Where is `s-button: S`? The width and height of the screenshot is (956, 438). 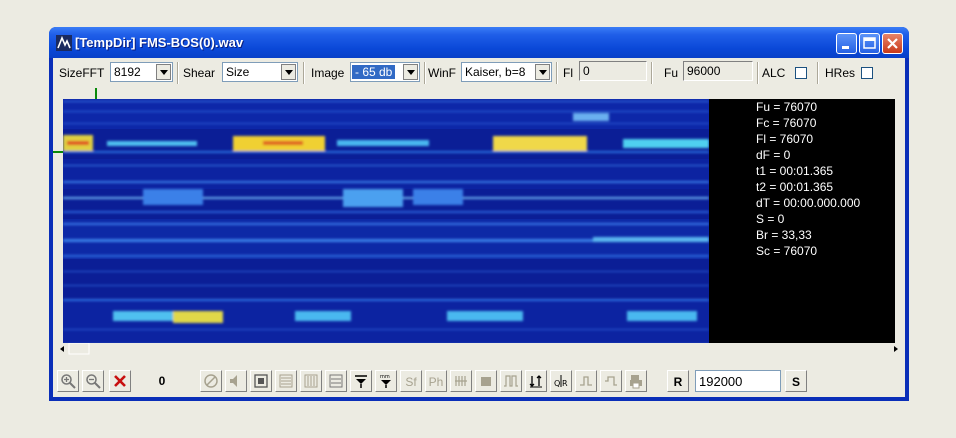
s-button: S is located at coordinates (796, 381).